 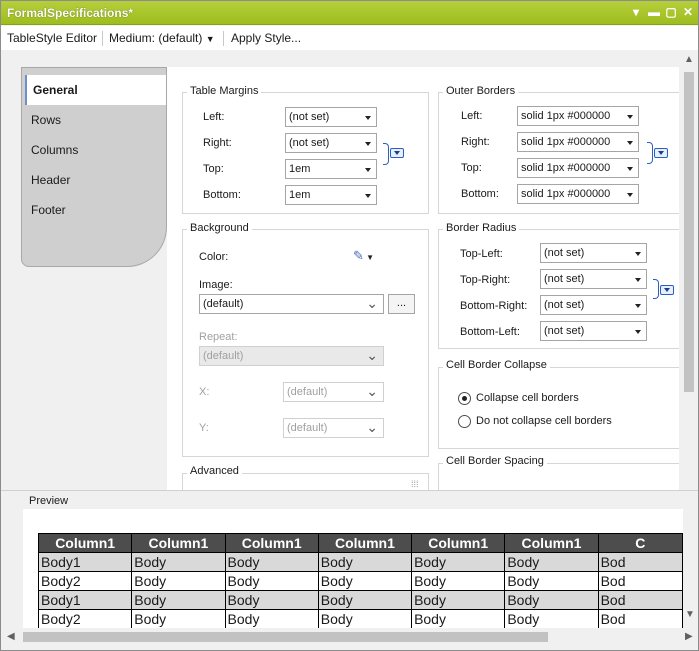 What do you see at coordinates (95, 120) in the screenshot?
I see `tab-rows: Rows` at bounding box center [95, 120].